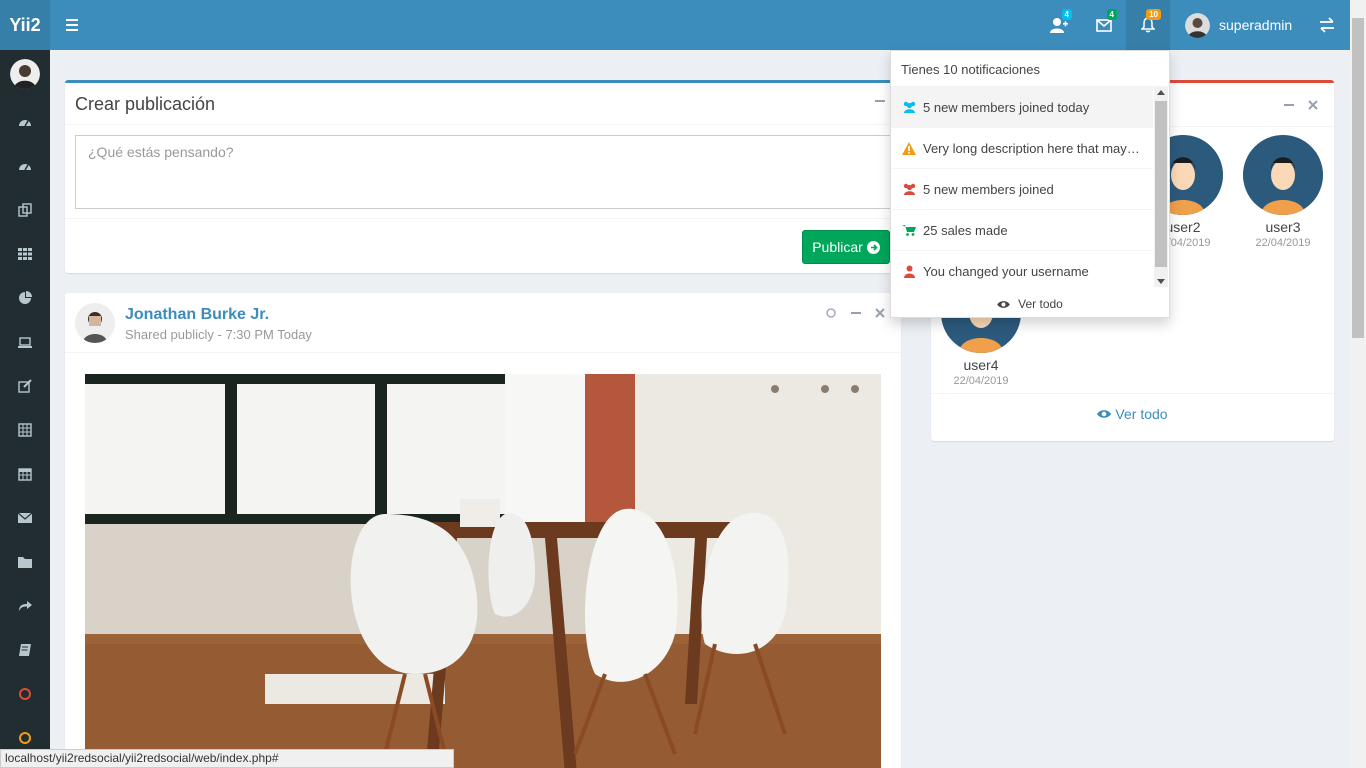 The width and height of the screenshot is (1366, 768). Describe the element at coordinates (1283, 227) in the screenshot. I see `member-name: user3` at that location.